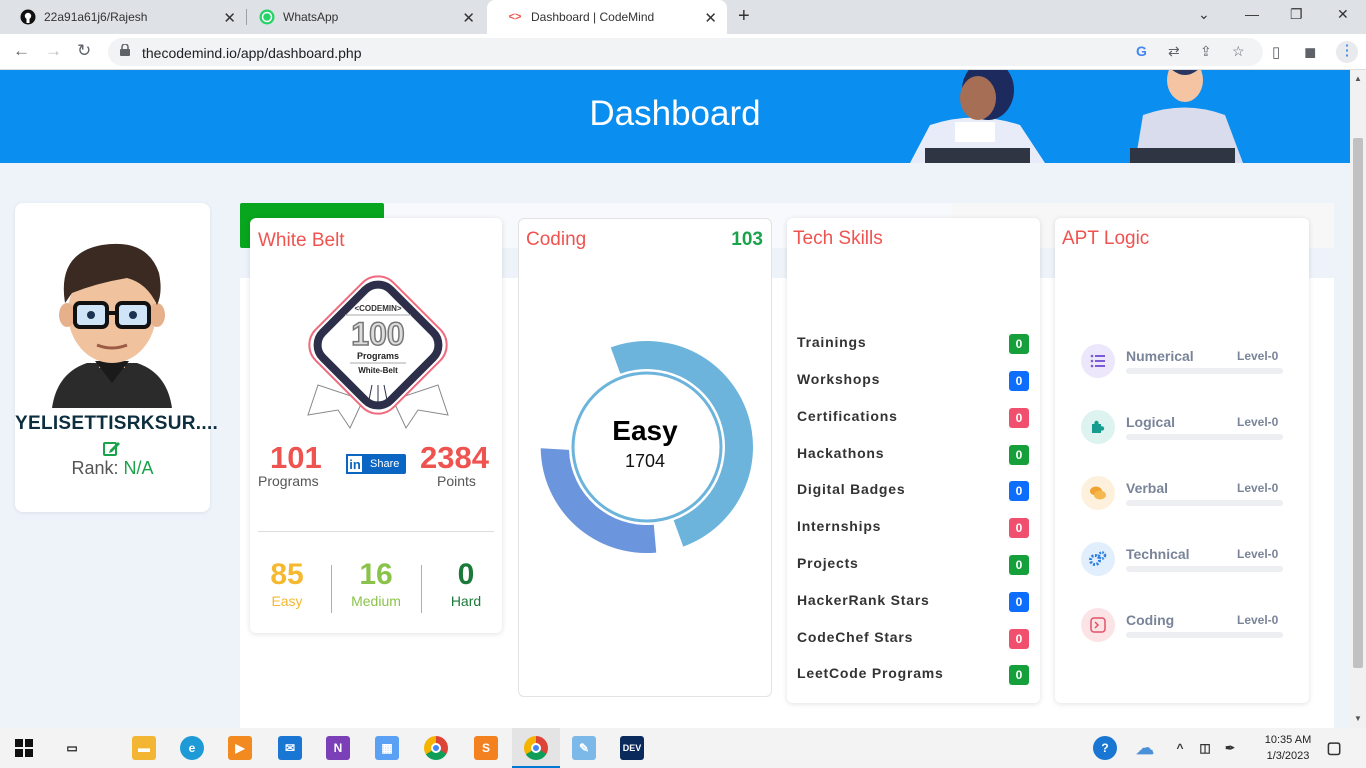 This screenshot has width=1366, height=768. I want to click on scroll-down-icon: ▼, so click(1358, 718).